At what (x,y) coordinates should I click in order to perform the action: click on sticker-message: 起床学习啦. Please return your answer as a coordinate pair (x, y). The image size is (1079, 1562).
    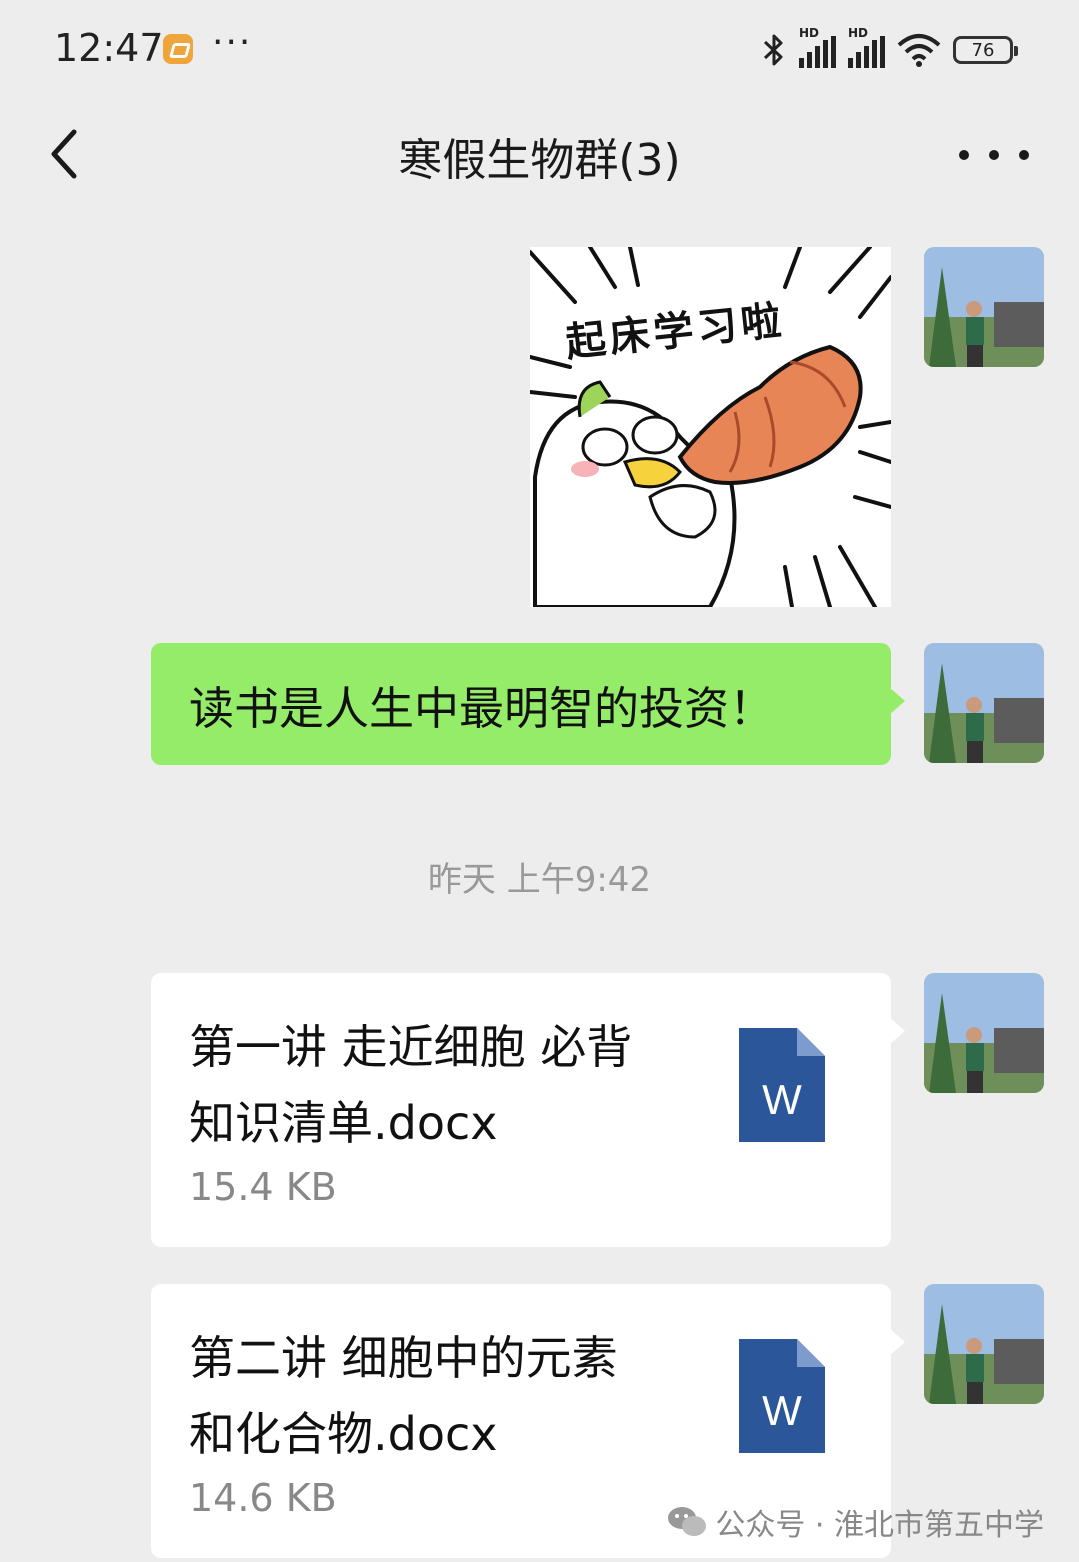
    Looking at the image, I should click on (710, 427).